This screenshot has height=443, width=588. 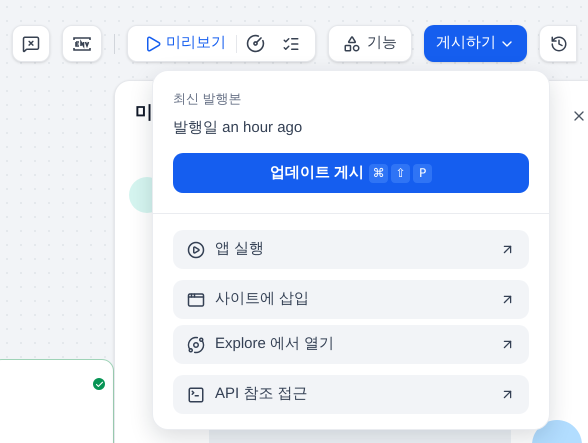 I want to click on features-button: 기능, so click(x=370, y=43).